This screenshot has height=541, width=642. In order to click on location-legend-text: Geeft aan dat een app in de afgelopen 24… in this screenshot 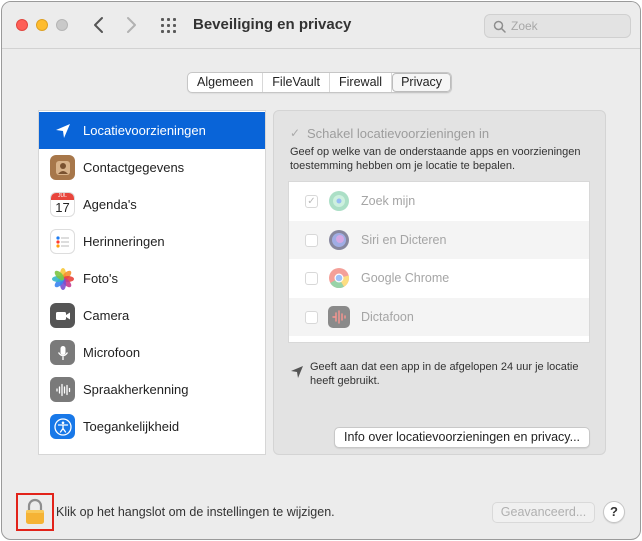, I will do `click(444, 374)`.